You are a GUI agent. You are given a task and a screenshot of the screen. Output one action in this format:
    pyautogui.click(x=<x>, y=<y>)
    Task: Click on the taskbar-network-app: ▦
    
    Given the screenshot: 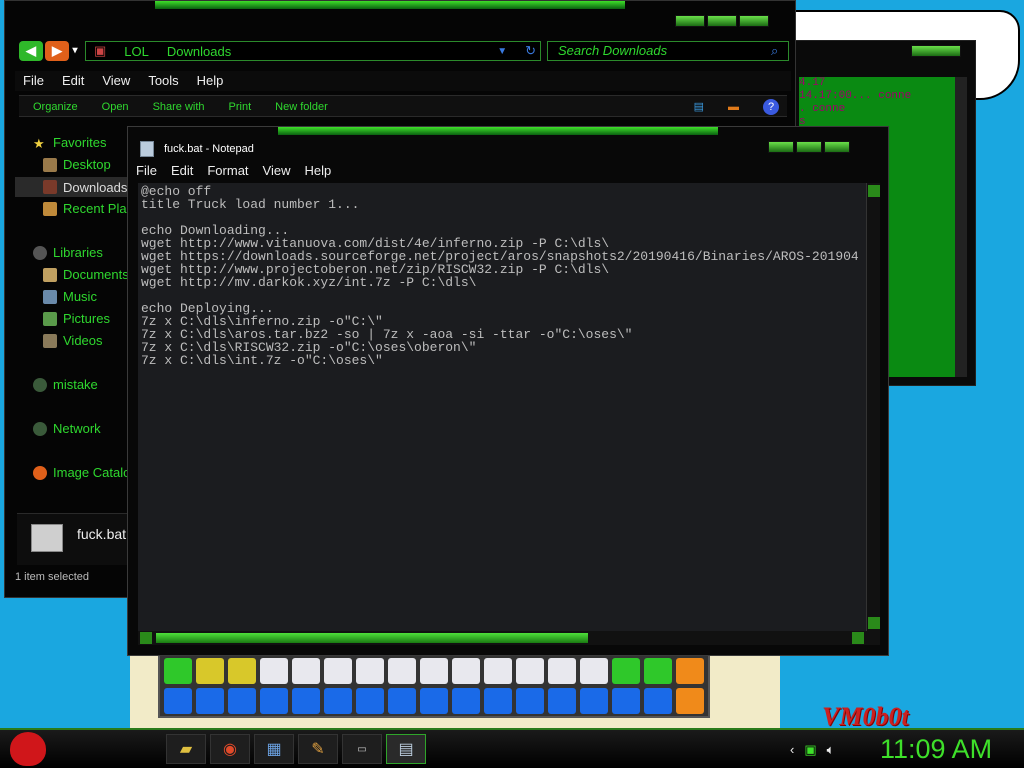 What is the action you would take?
    pyautogui.click(x=274, y=749)
    